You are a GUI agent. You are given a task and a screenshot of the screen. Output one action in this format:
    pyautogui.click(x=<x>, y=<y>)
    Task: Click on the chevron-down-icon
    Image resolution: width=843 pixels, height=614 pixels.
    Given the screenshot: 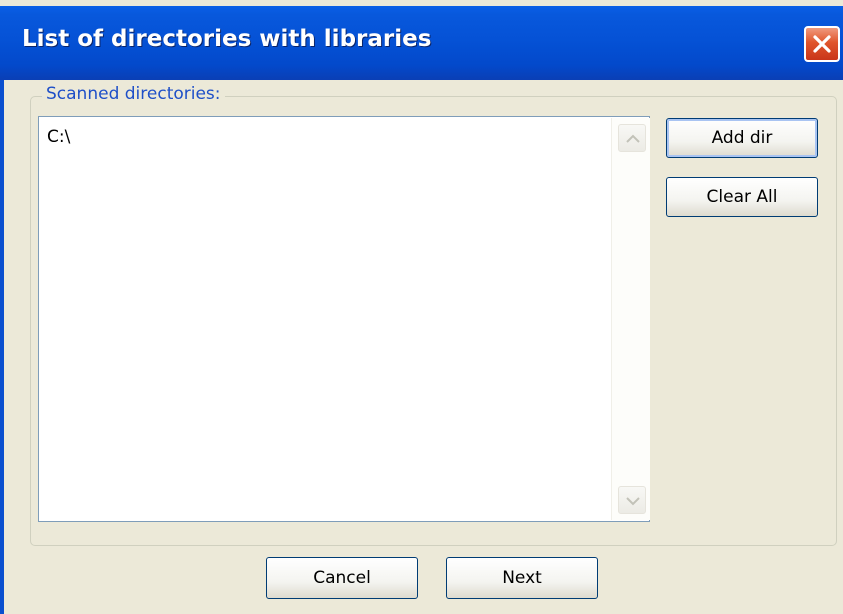 What is the action you would take?
    pyautogui.click(x=633, y=501)
    